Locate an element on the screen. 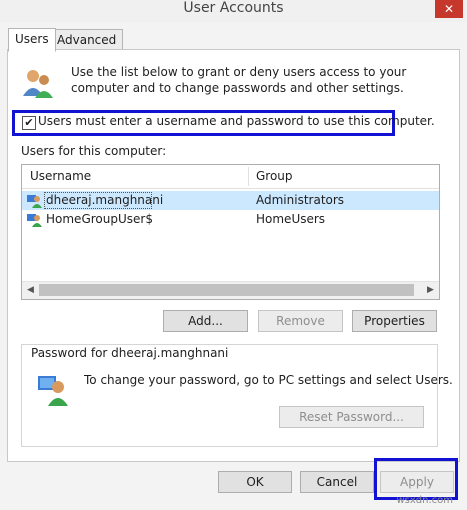  remove-user-button: Remove is located at coordinates (300, 321).